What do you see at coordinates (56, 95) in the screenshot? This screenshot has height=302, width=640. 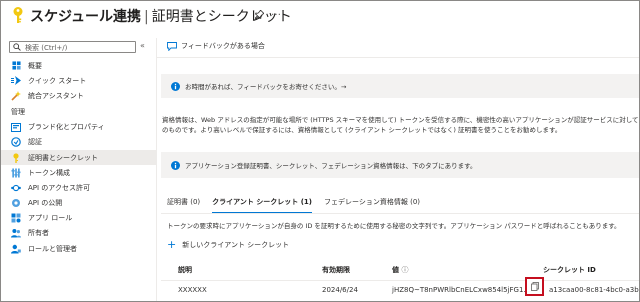 I see `sidebar-item-label: 統合アシスタント` at bounding box center [56, 95].